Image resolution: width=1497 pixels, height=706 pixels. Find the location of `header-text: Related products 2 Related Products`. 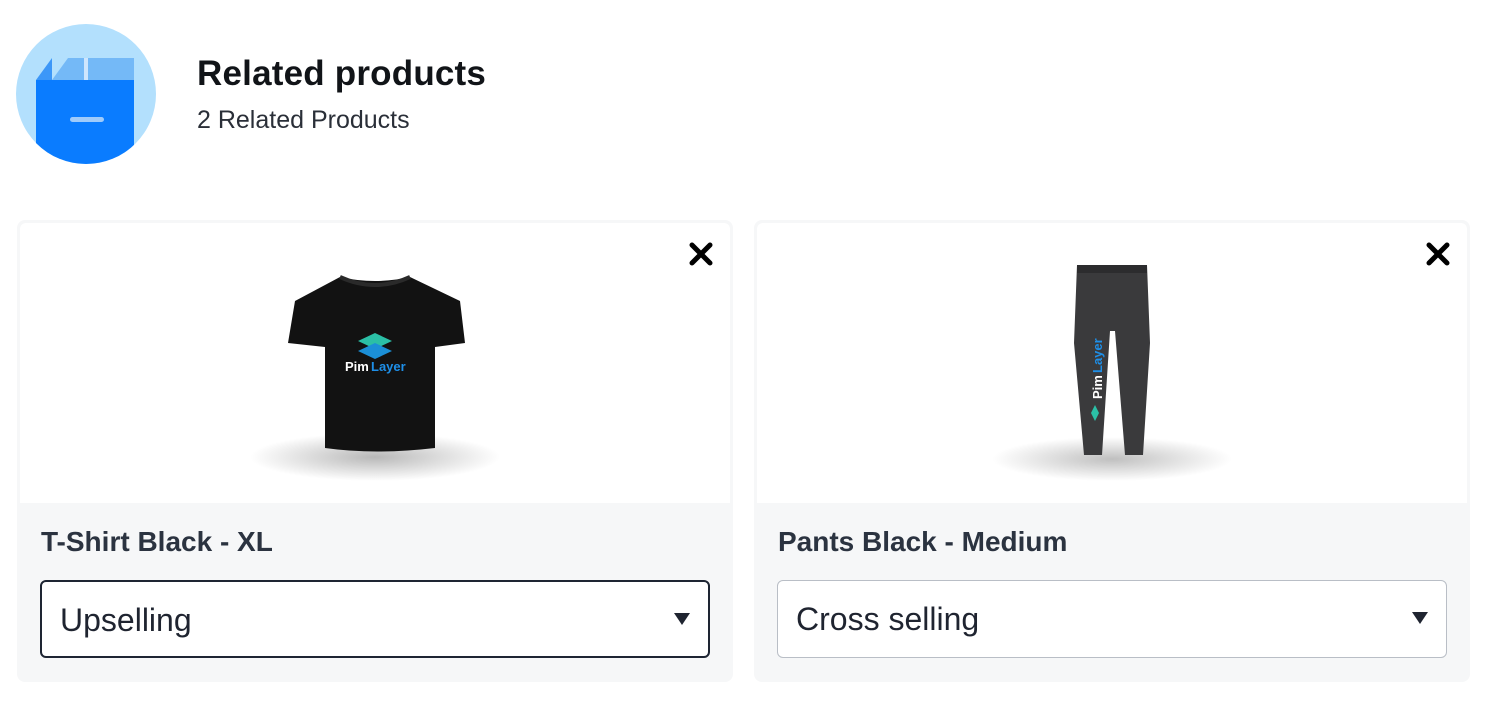

header-text: Related products 2 Related Products is located at coordinates (341, 94).